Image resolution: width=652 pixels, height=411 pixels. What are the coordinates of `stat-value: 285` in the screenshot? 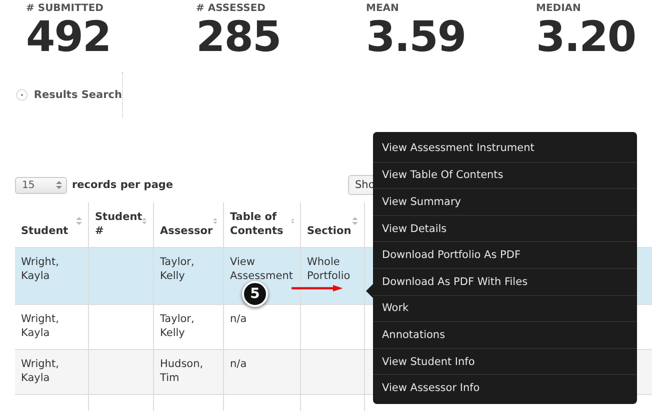 It's located at (239, 37).